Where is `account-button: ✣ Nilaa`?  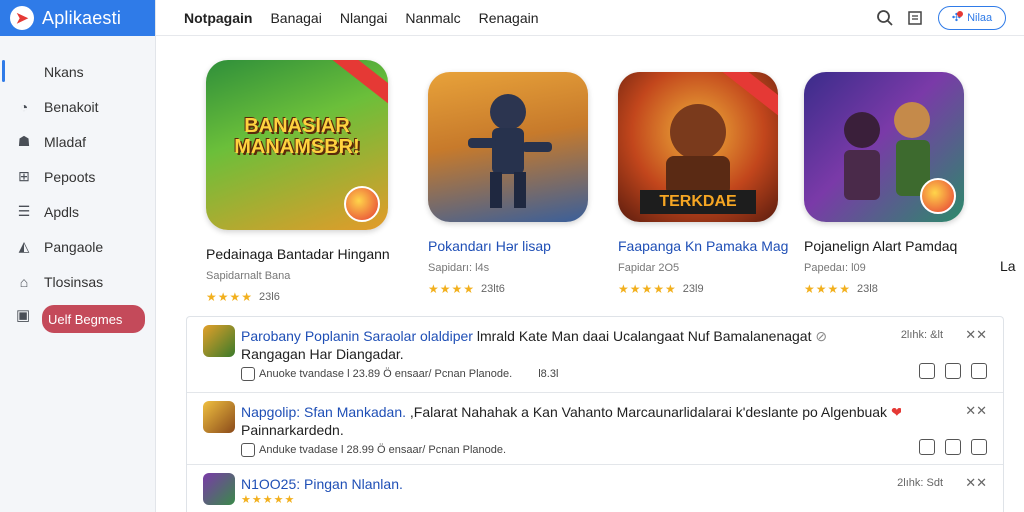
account-button: ✣ Nilaa is located at coordinates (972, 17).